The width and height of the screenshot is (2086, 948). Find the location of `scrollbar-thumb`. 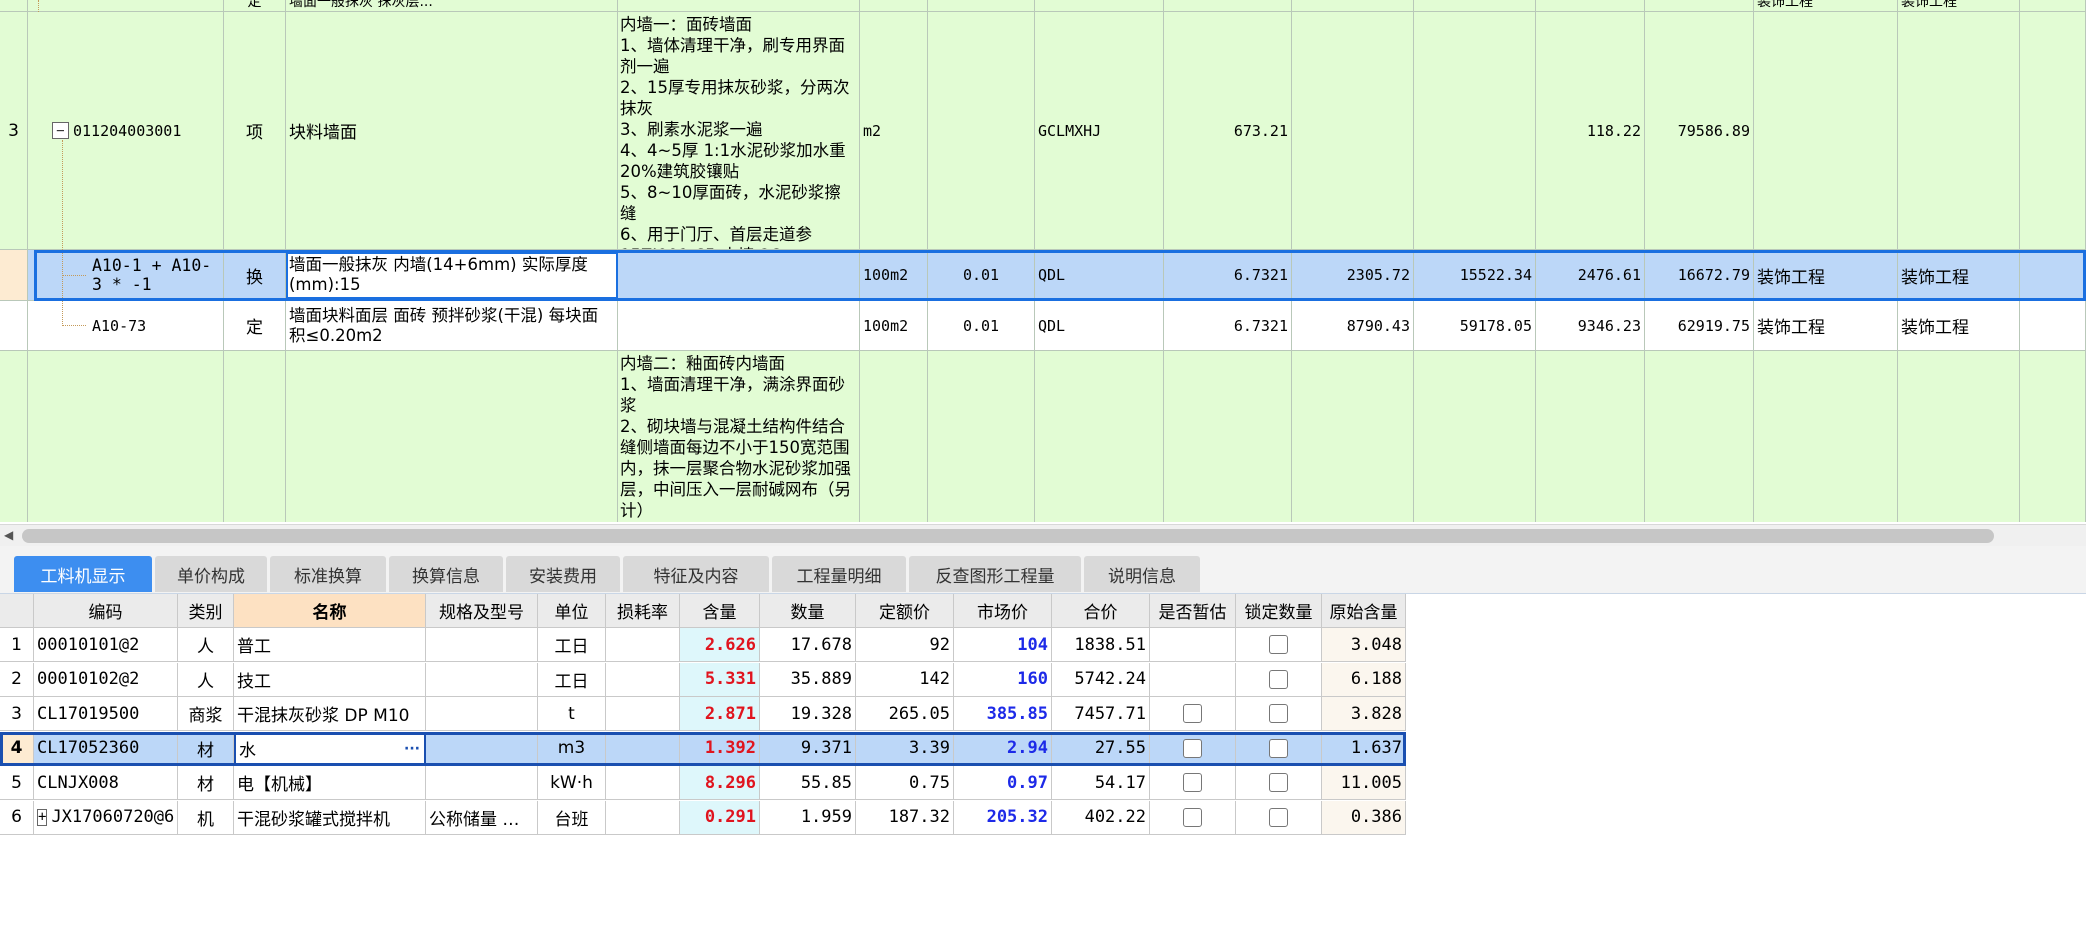

scrollbar-thumb is located at coordinates (1008, 536).